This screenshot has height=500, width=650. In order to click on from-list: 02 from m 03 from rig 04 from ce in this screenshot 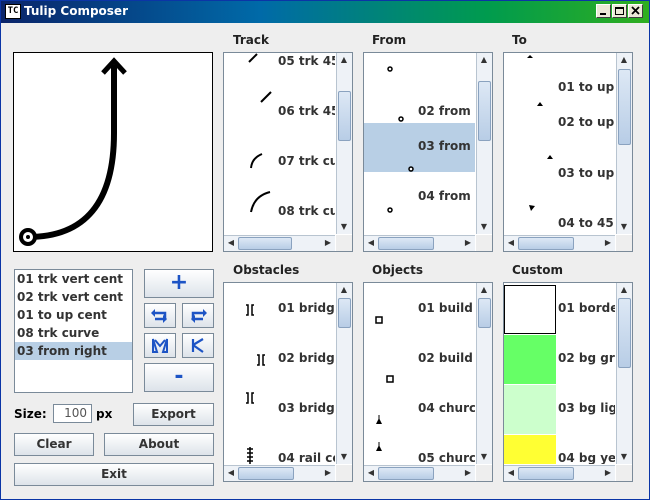, I will do `click(419, 143)`.